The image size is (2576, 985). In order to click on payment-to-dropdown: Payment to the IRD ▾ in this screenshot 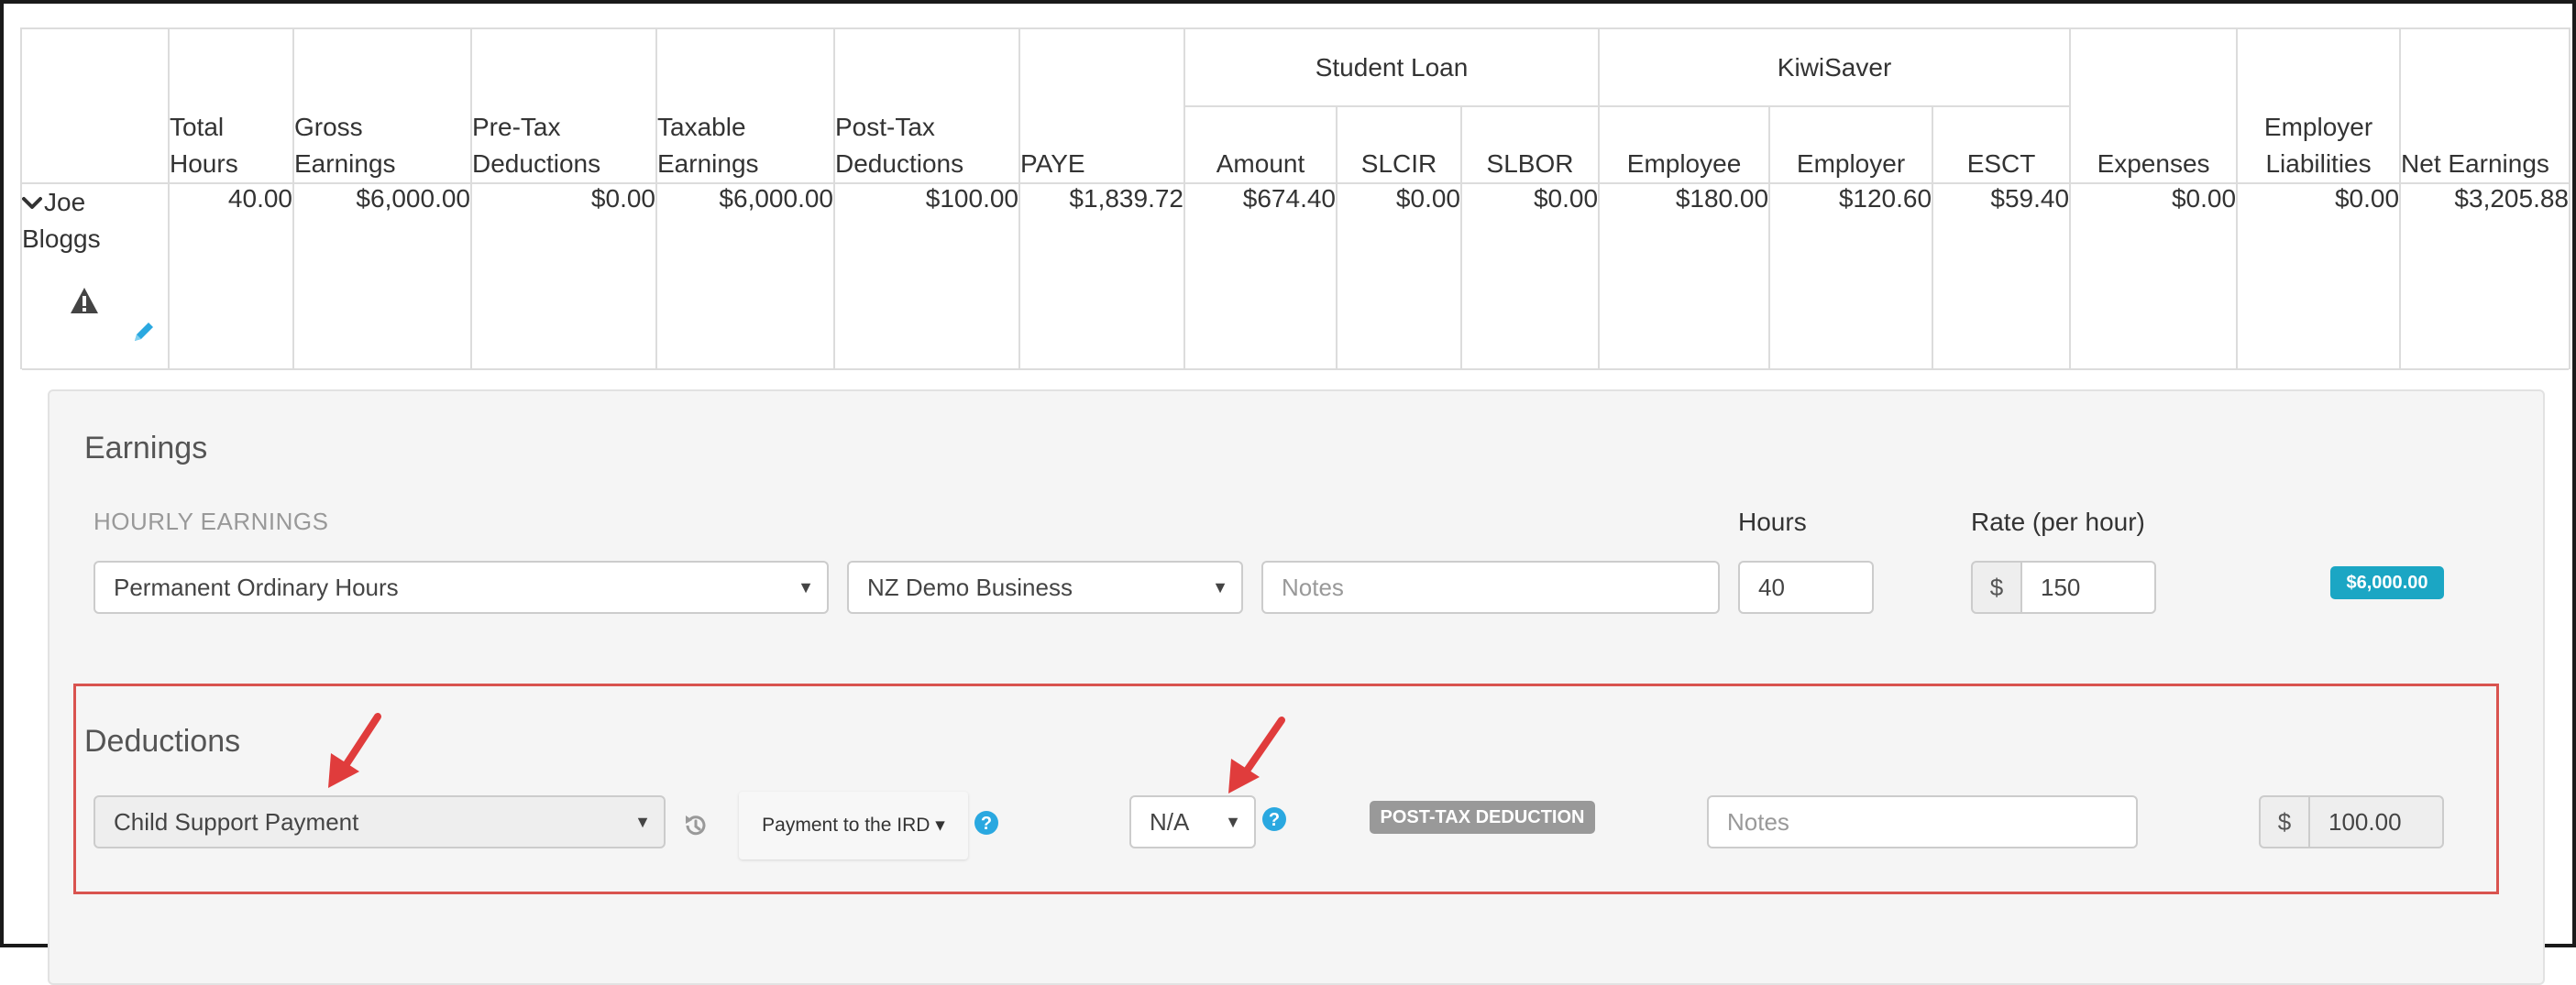, I will do `click(853, 825)`.